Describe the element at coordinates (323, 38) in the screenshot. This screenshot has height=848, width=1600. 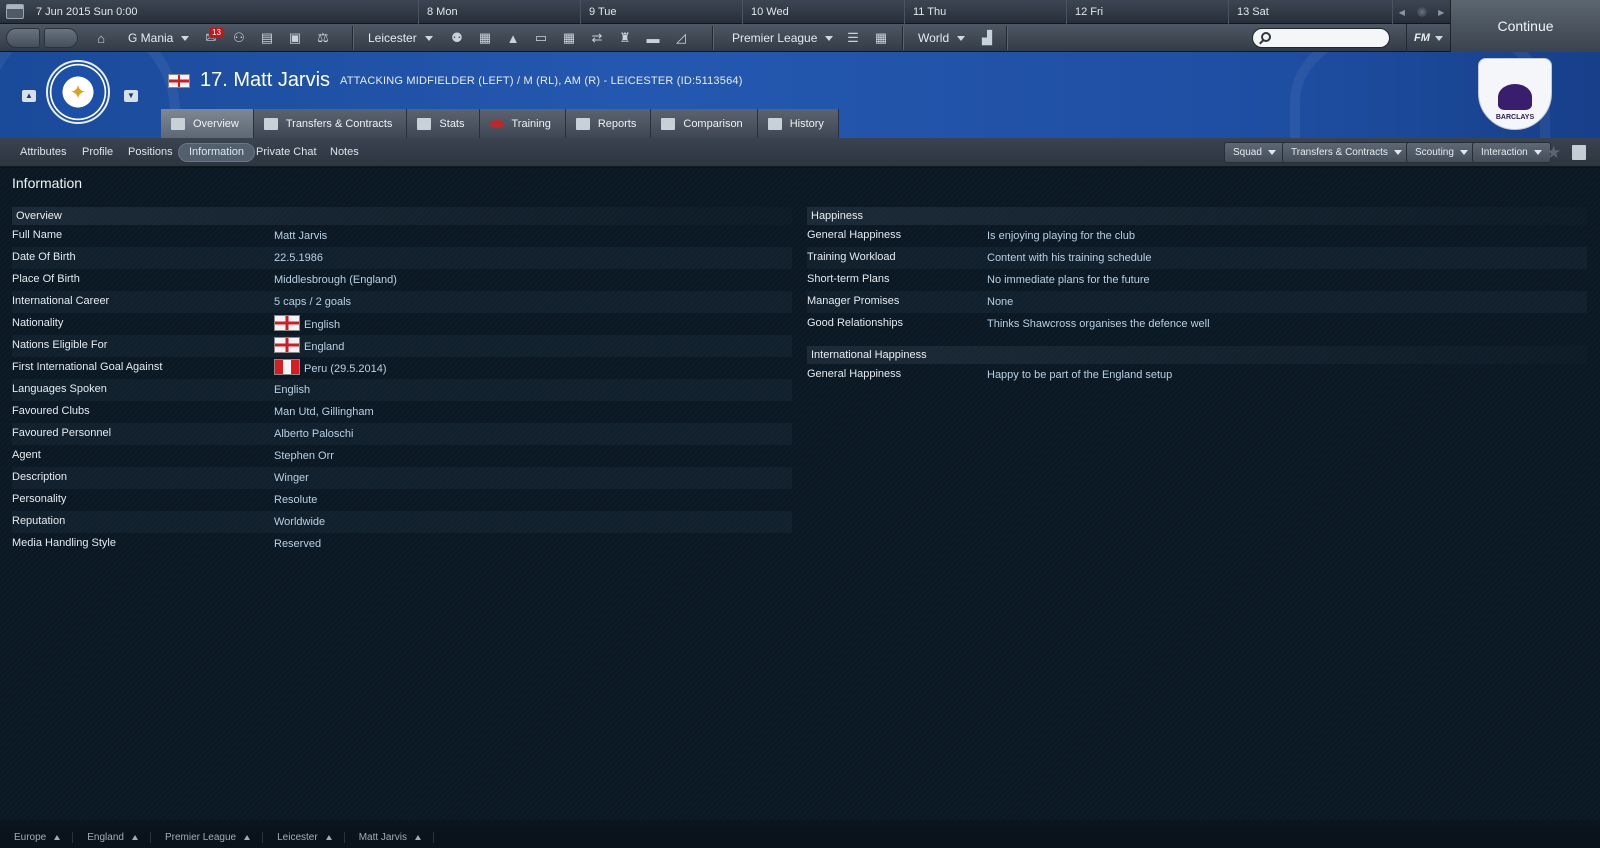
I see `scales-icon: ⚖` at that location.